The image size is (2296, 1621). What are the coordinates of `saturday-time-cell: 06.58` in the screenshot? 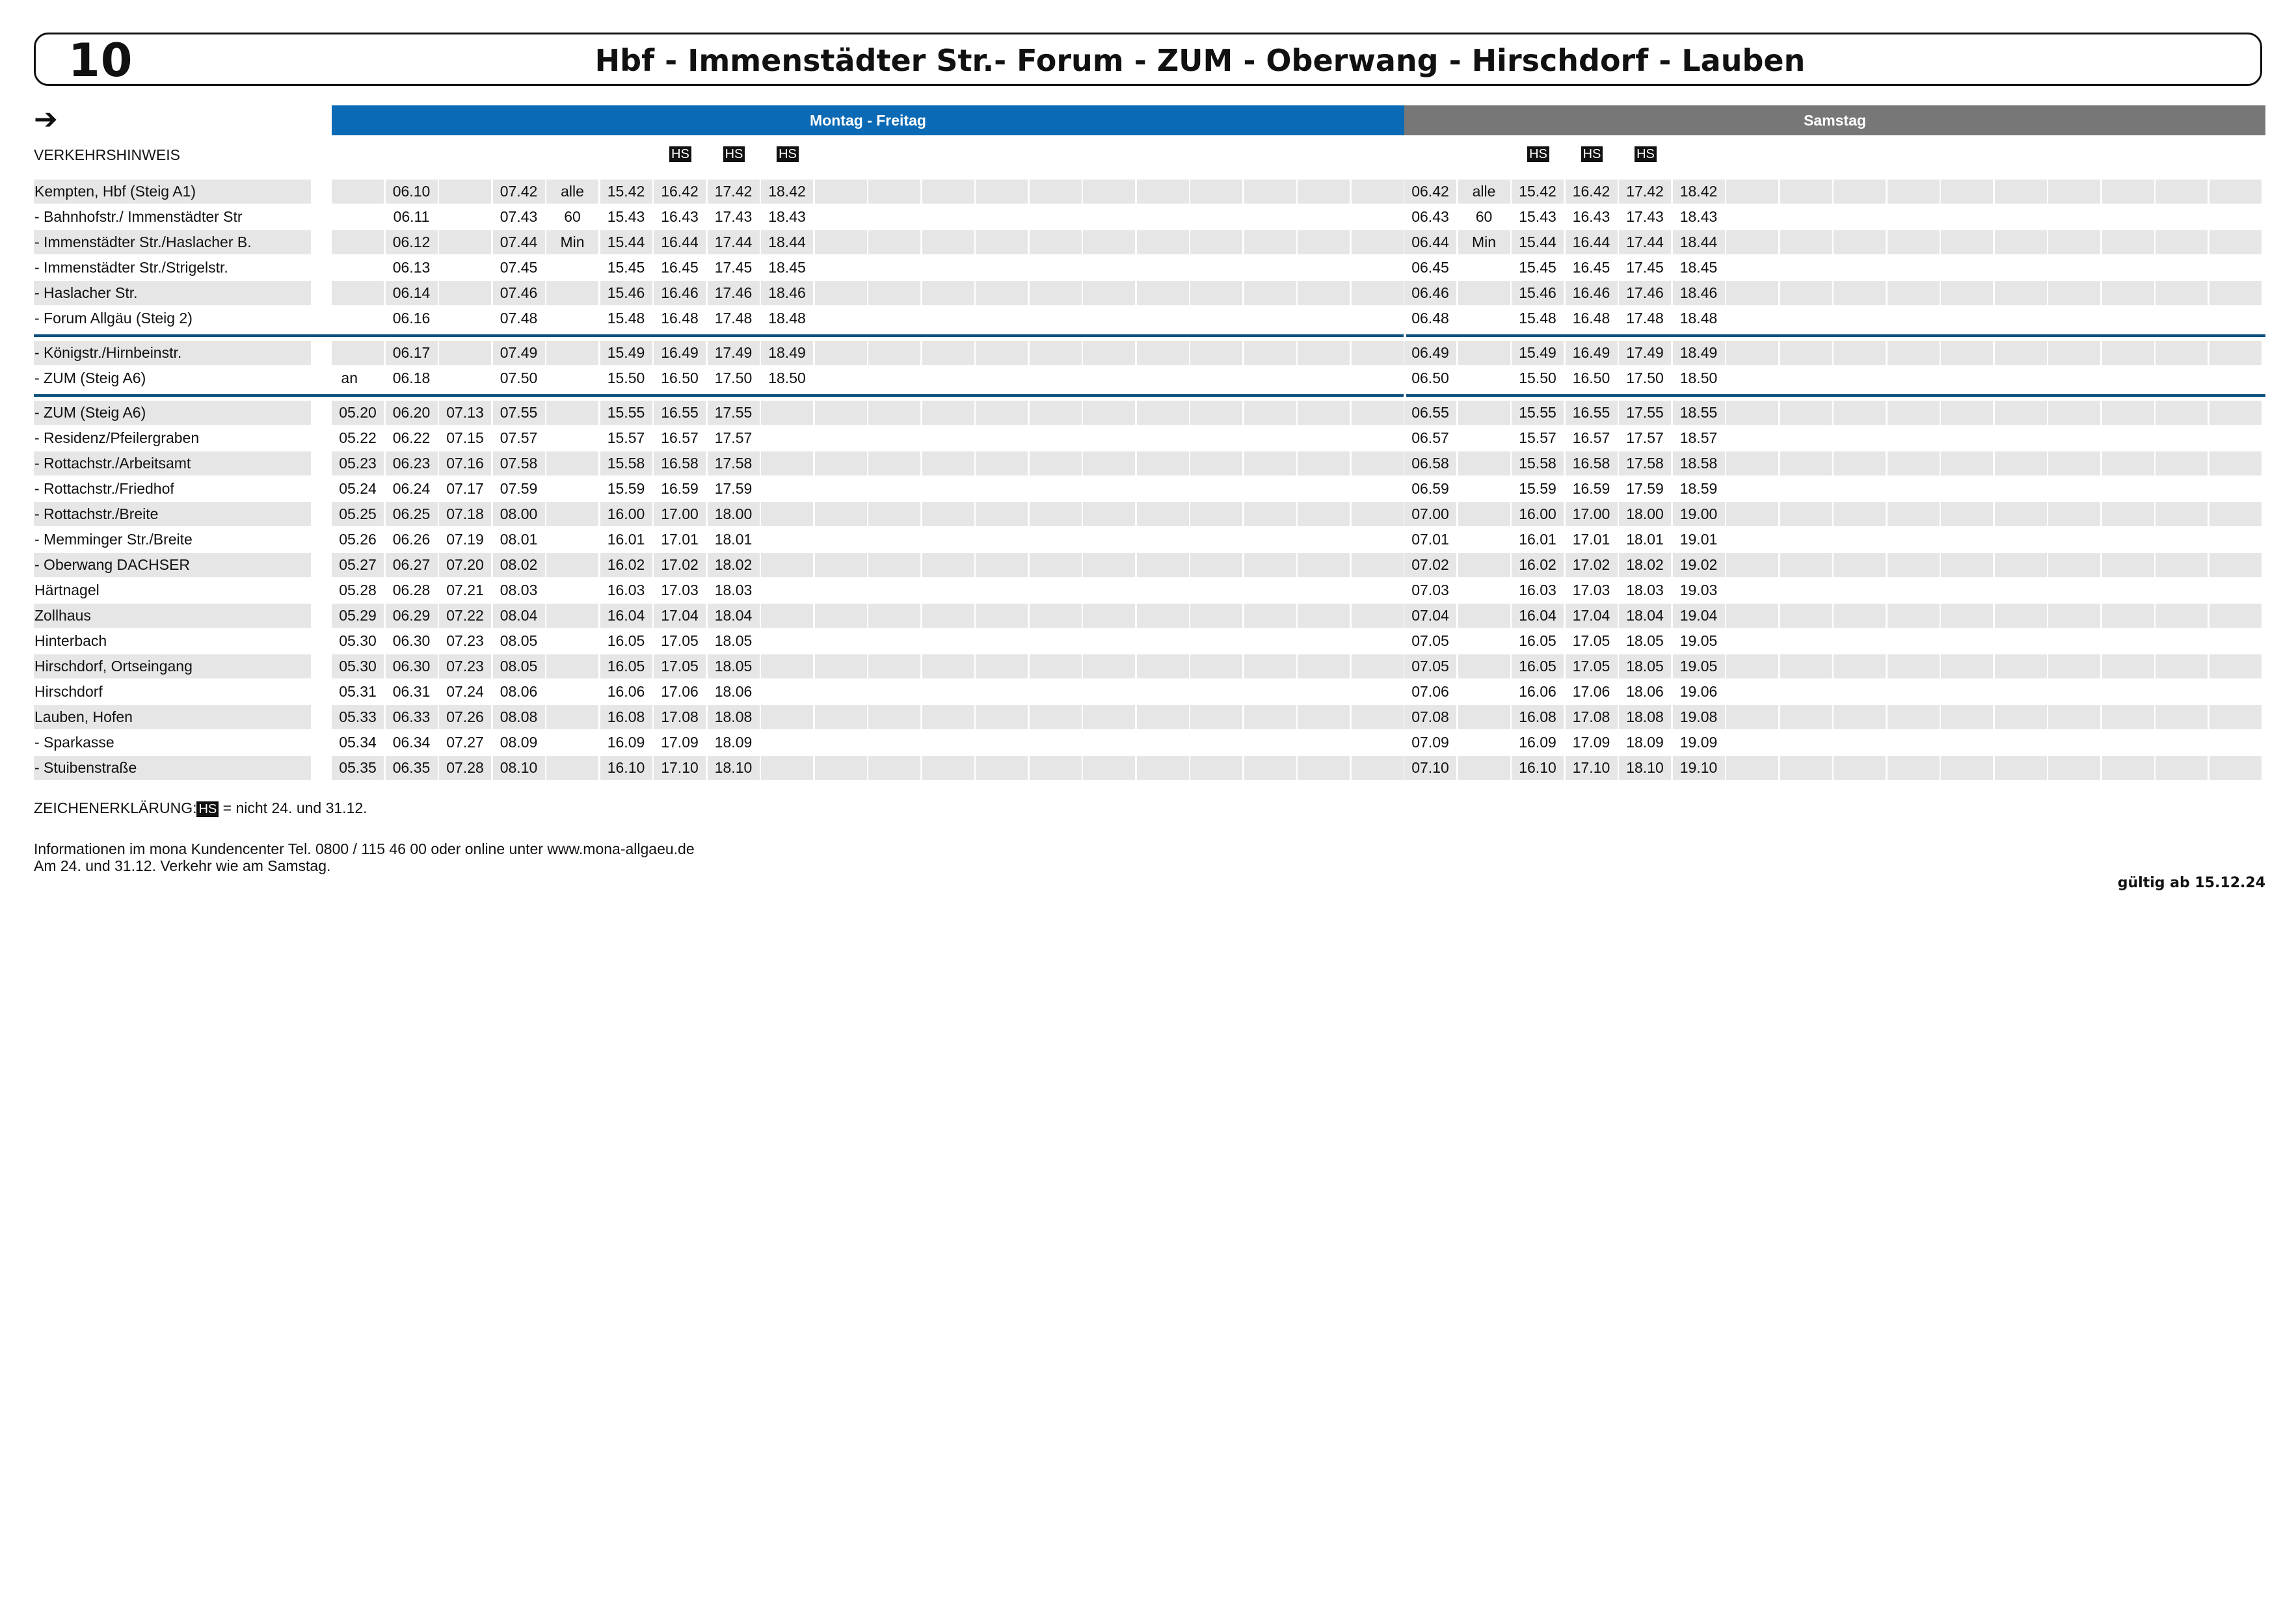 It's located at (1430, 463).